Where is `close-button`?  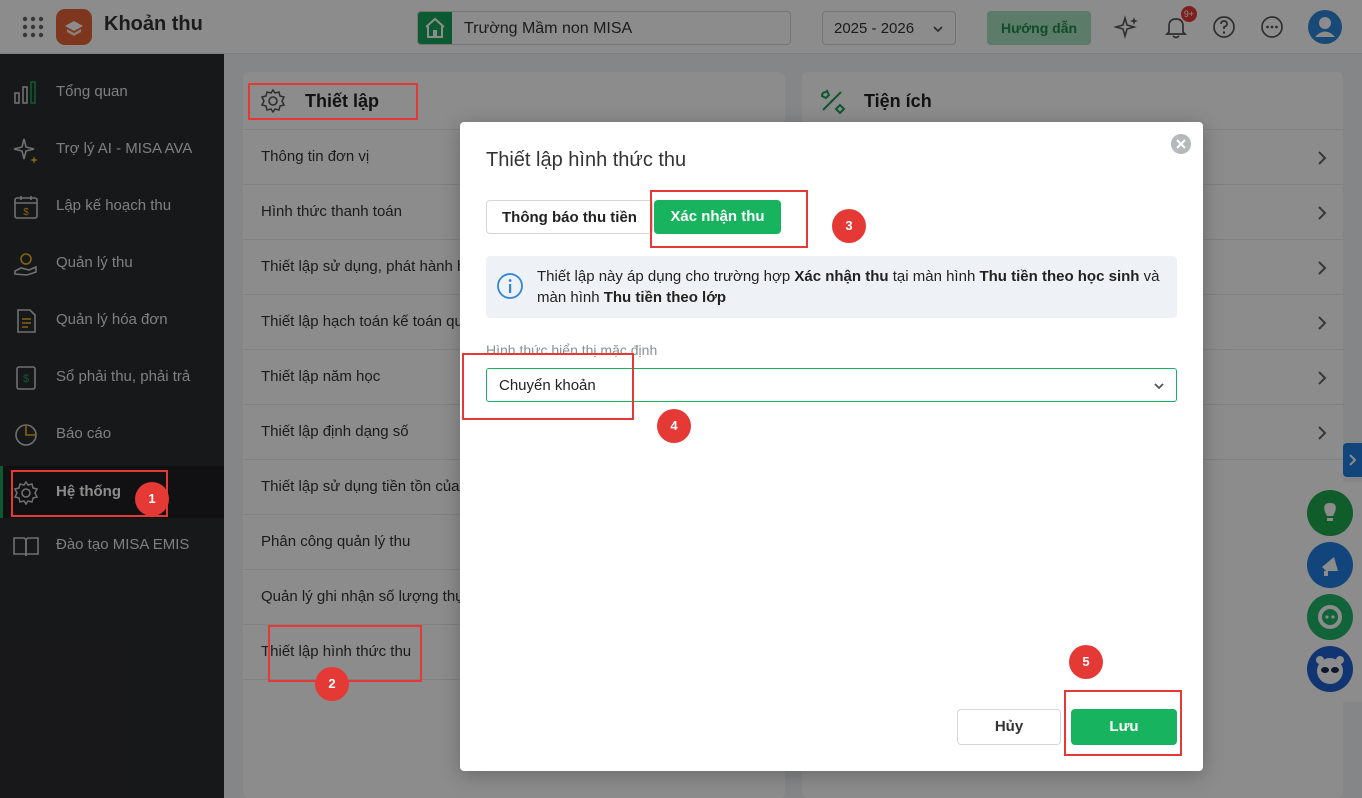
close-button is located at coordinates (1181, 144).